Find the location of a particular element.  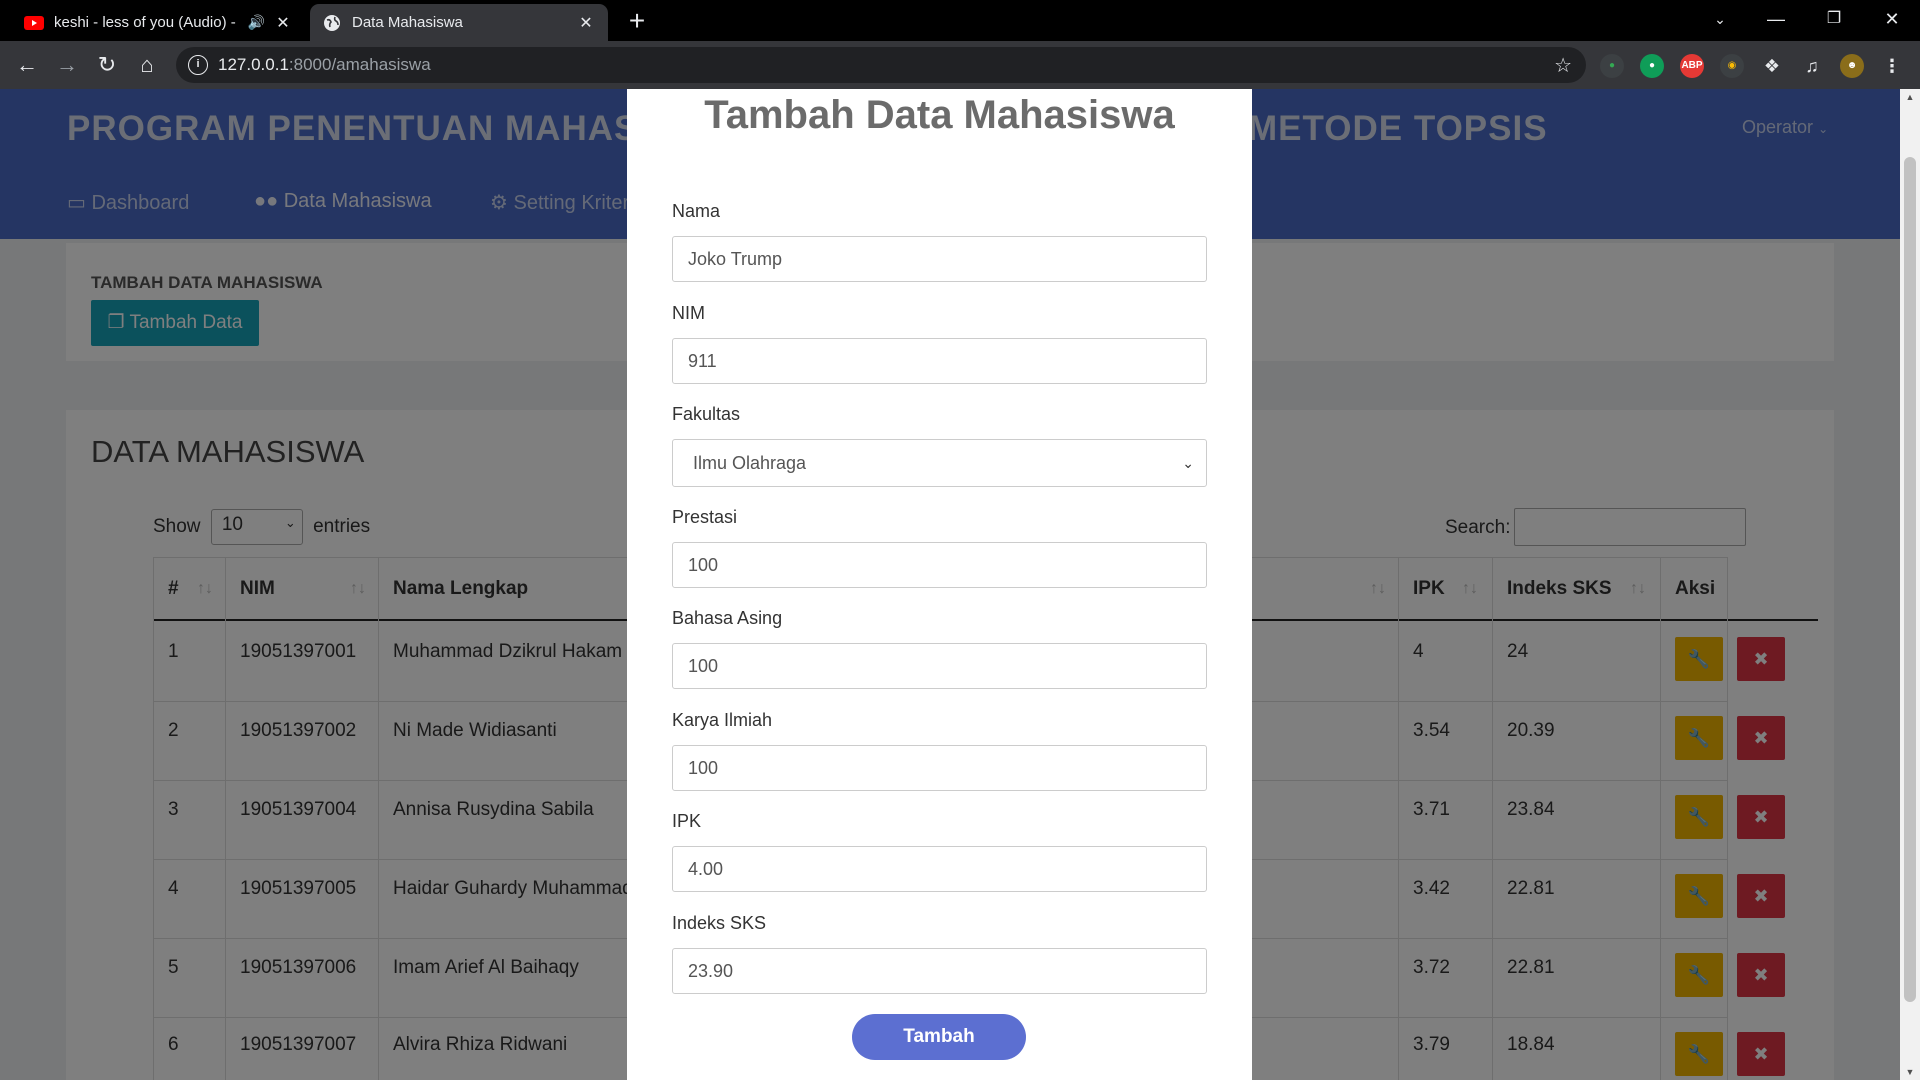

page-scrollbar: ▲ ▼ is located at coordinates (1910, 584).